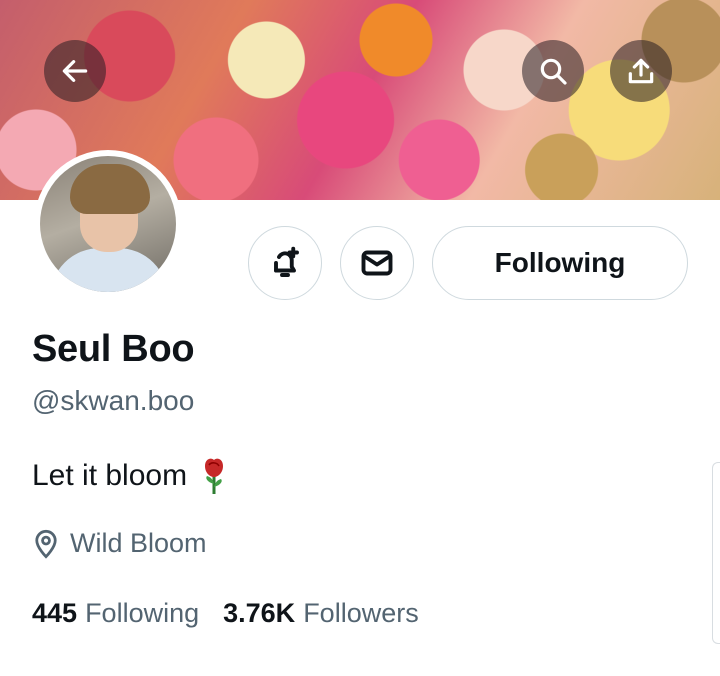  Describe the element at coordinates (716, 553) in the screenshot. I see `scroll-edge` at that location.